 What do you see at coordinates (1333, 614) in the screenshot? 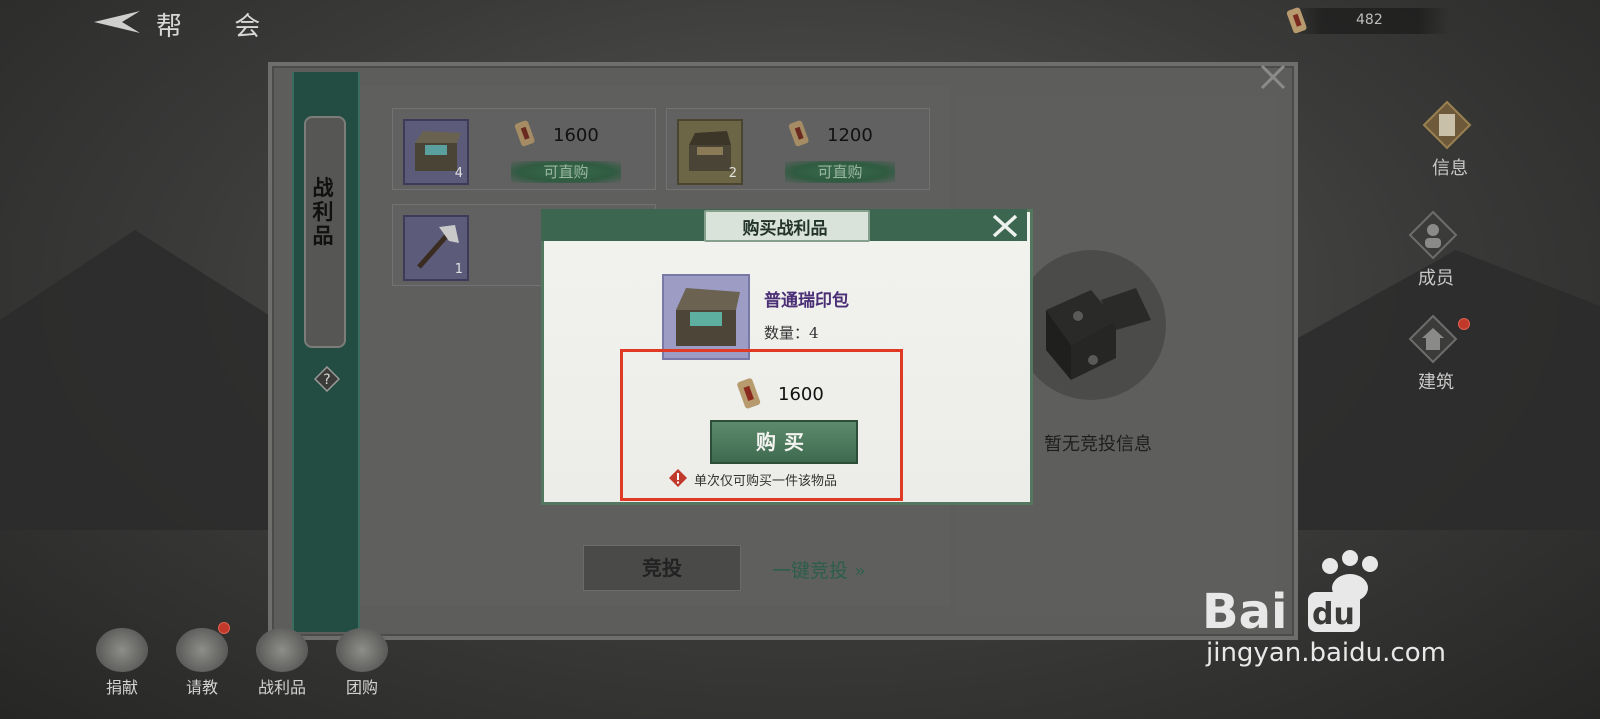
I see `svg-text: du` at bounding box center [1333, 614].